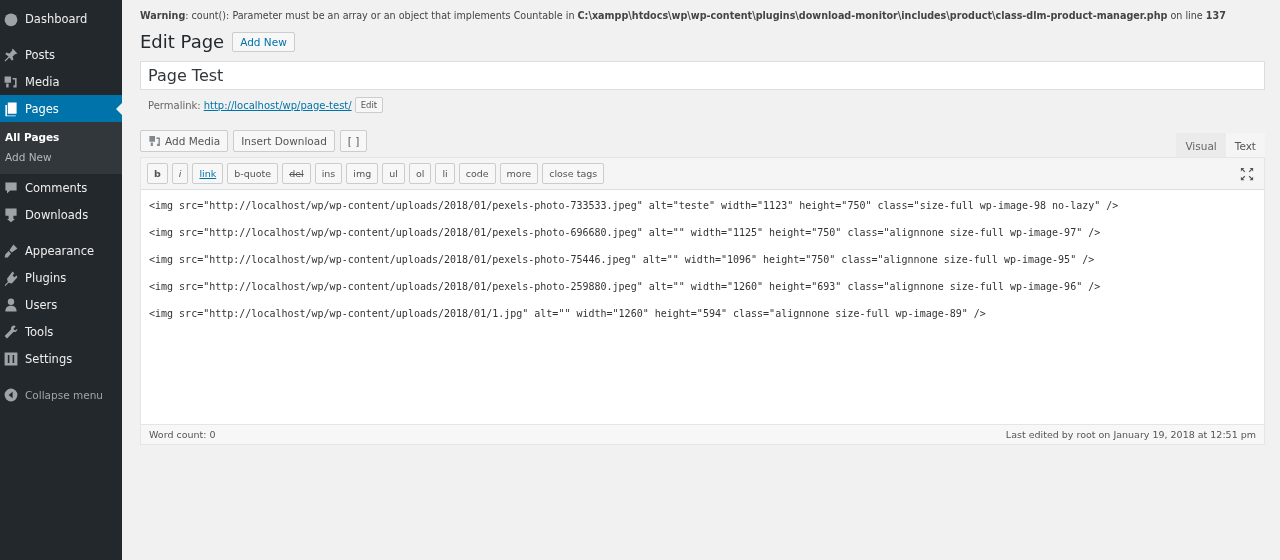 Image resolution: width=1280 pixels, height=560 pixels. I want to click on menu-item: Users, so click(61, 304).